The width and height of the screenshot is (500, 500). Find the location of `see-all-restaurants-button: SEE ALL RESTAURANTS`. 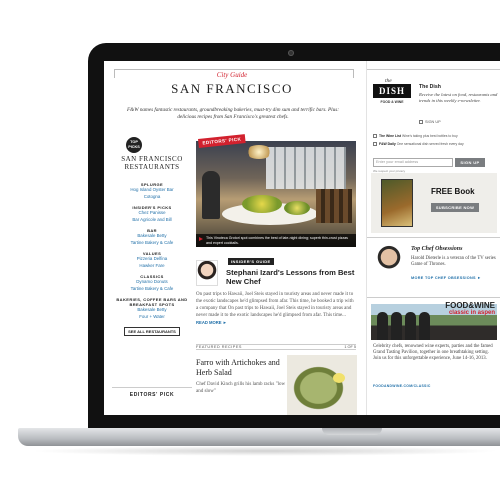

see-all-restaurants-button: SEE ALL RESTAURANTS is located at coordinates (152, 331).